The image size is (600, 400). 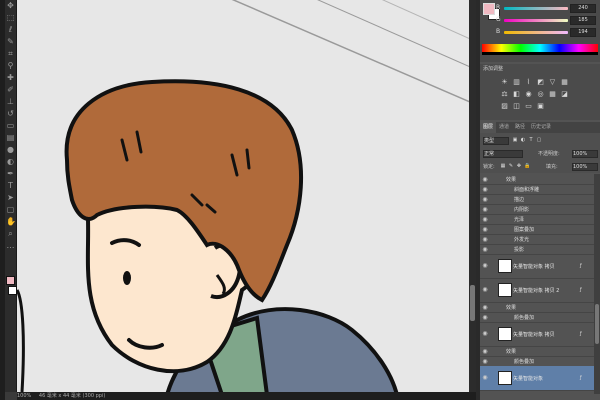 I want to click on invert-icon: ◪, so click(x=564, y=94).